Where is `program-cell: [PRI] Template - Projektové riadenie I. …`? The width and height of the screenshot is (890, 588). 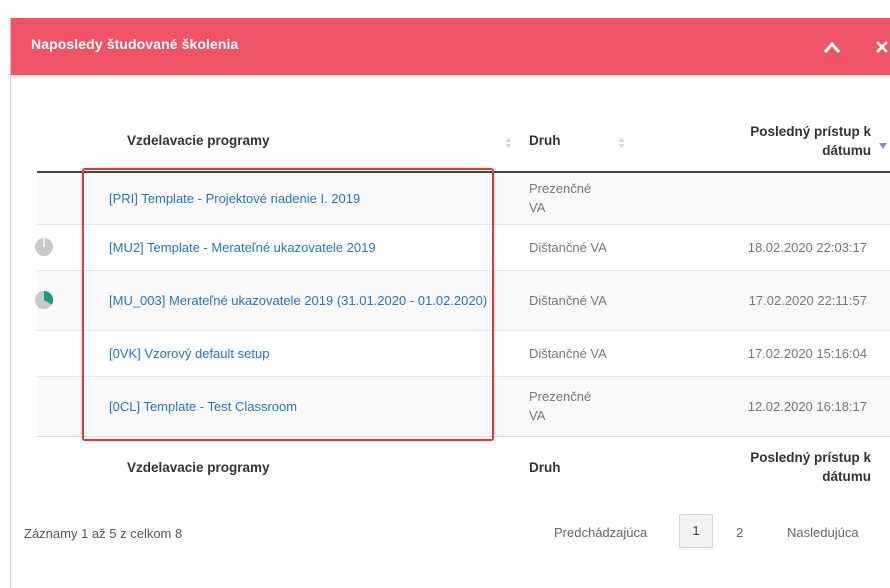 program-cell: [PRI] Template - Projektové riadenie I. … is located at coordinates (294, 198).